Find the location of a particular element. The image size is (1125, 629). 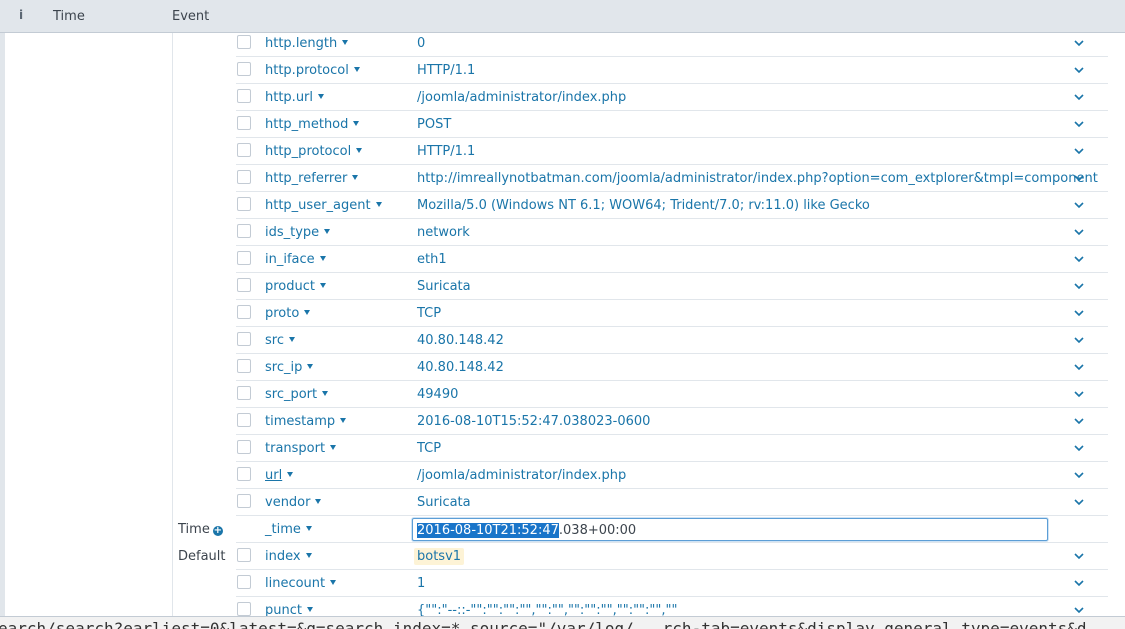

time-value-field: 2016-08-10T21:52:47.038+00:00 is located at coordinates (730, 529).